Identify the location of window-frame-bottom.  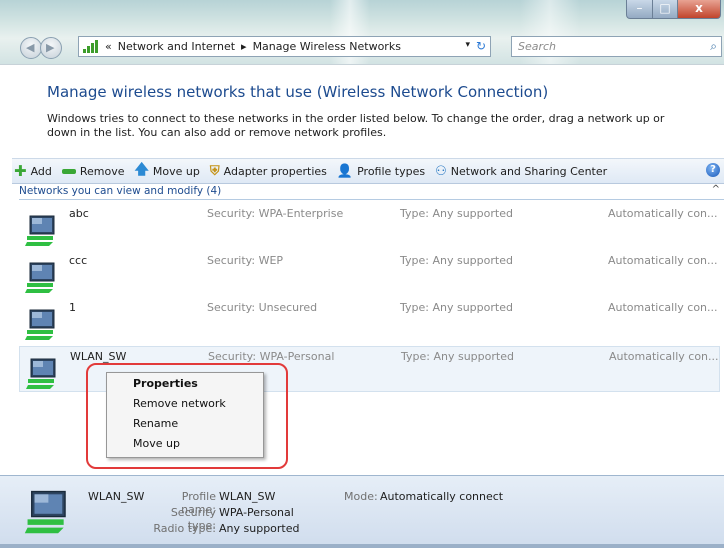
(362, 546).